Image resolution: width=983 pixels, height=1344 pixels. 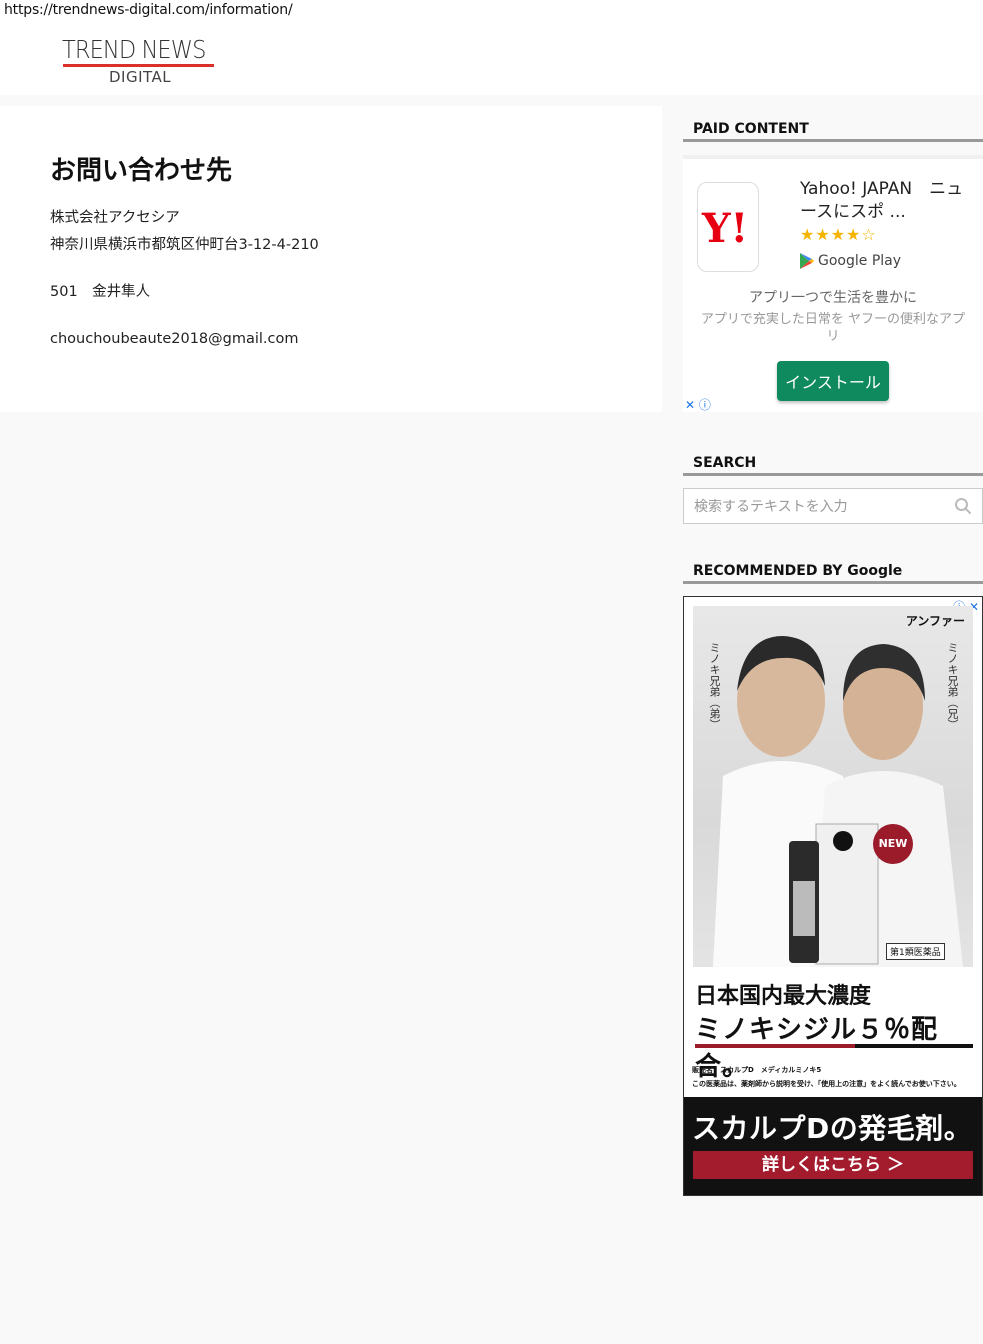 I want to click on fine-print-1: 販売名：スカルプD メディカルミノキ5, so click(x=757, y=1070).